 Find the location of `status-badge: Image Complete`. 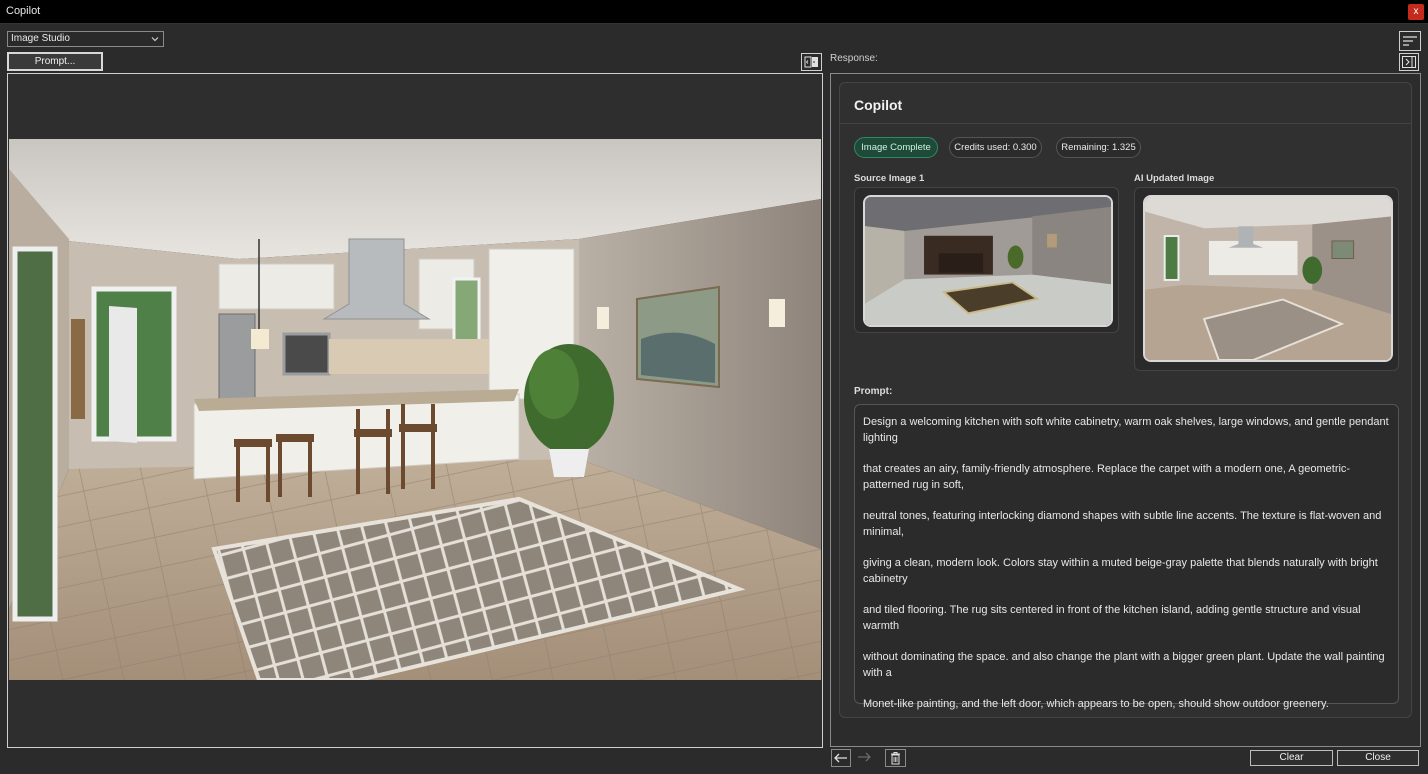

status-badge: Image Complete is located at coordinates (896, 147).